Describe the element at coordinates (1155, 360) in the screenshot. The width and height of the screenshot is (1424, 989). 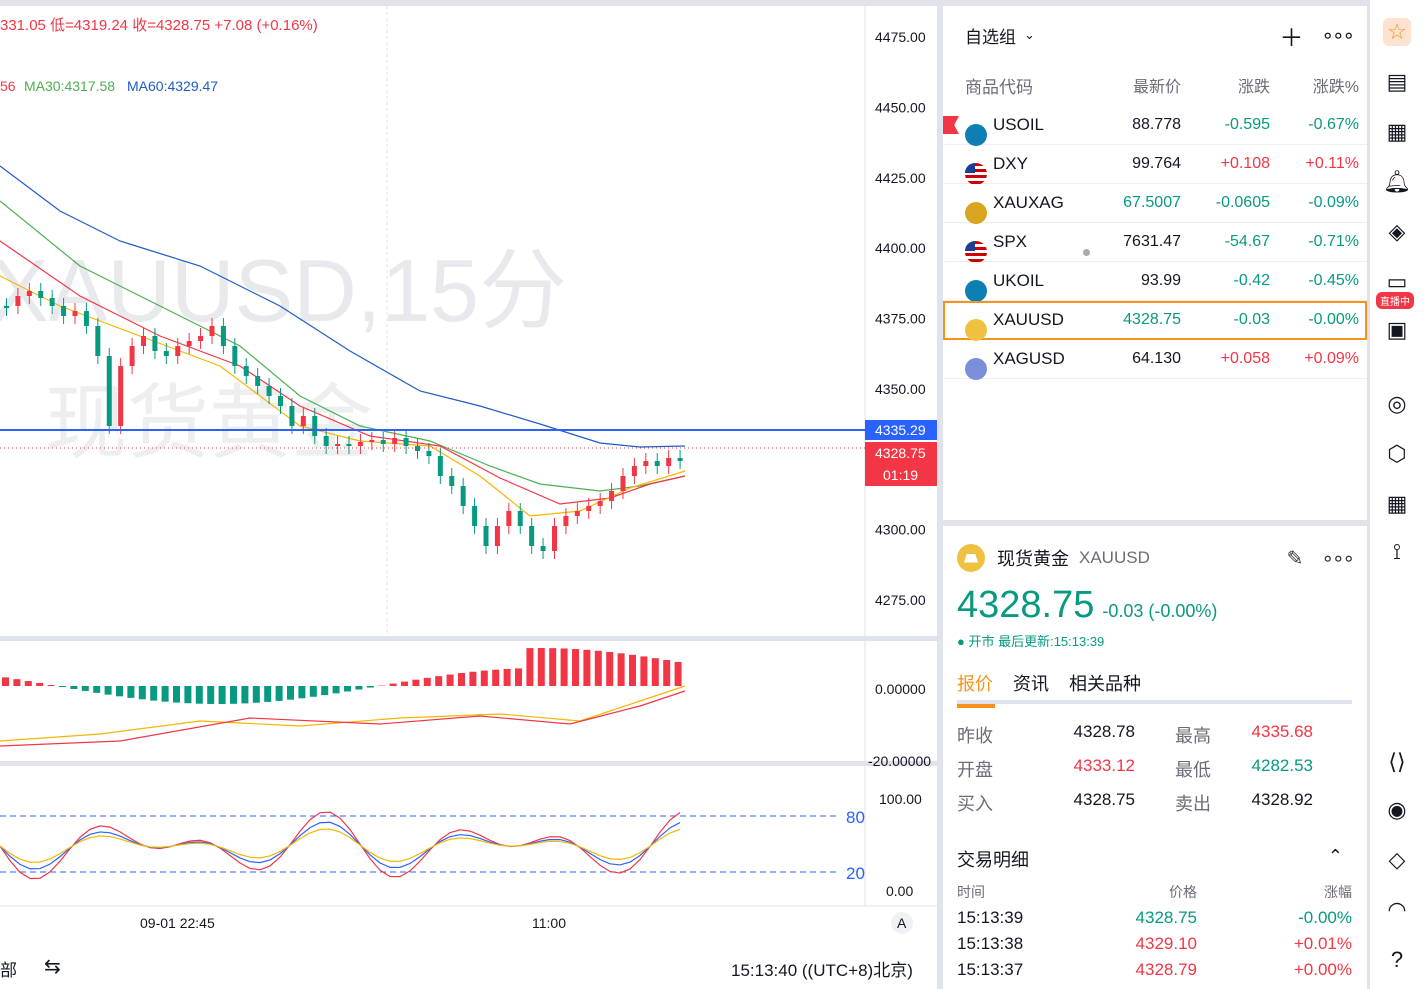
I see `watchlist-row: XAGUSD 64.130 +0.058 +0.09%` at that location.